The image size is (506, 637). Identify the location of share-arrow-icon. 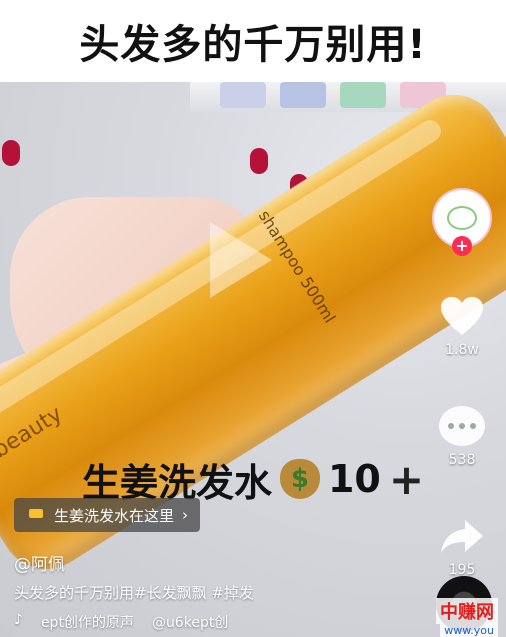
(462, 536).